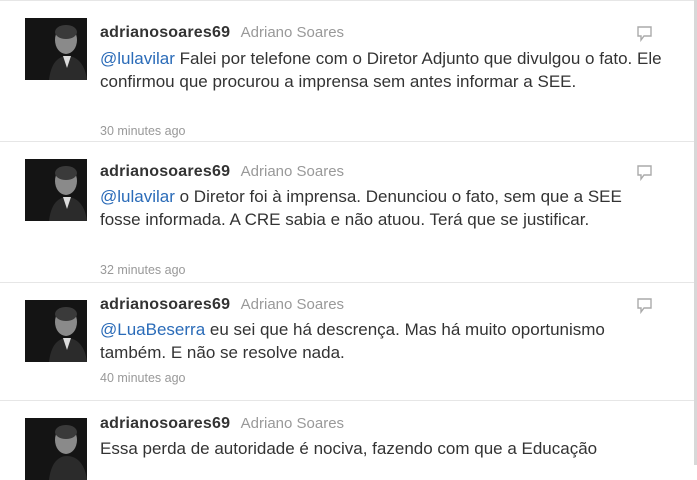 Image resolution: width=697 pixels, height=480 pixels. I want to click on timestamp-link: 30 minutes ago, so click(142, 131).